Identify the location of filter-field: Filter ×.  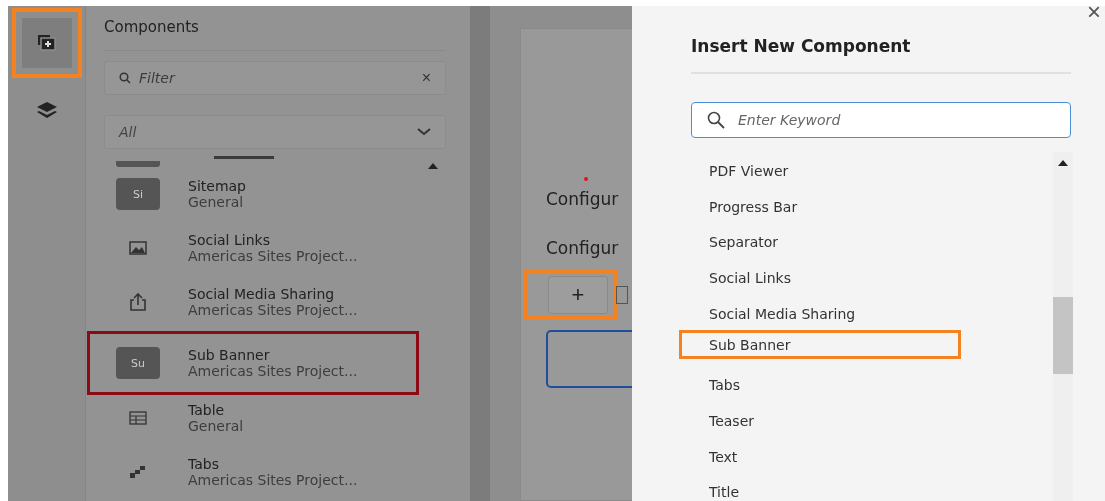
(275, 78).